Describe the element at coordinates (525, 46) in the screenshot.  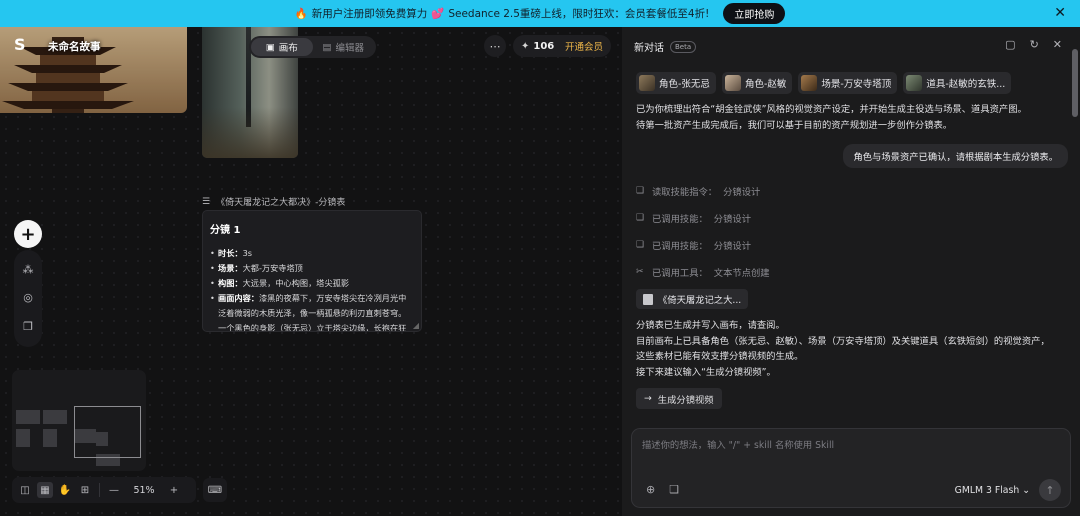
I see `spark-icon: ✦` at that location.